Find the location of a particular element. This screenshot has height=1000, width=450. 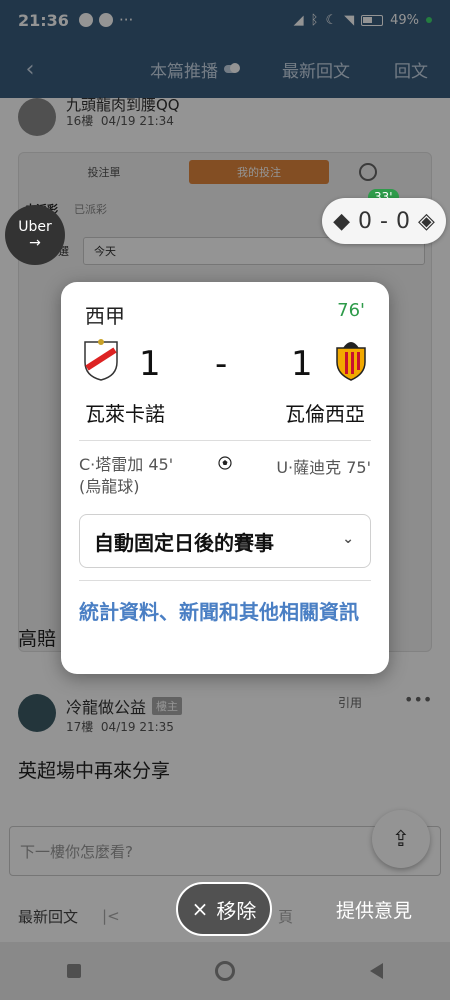

arrow-right-icon: → is located at coordinates (35, 243).